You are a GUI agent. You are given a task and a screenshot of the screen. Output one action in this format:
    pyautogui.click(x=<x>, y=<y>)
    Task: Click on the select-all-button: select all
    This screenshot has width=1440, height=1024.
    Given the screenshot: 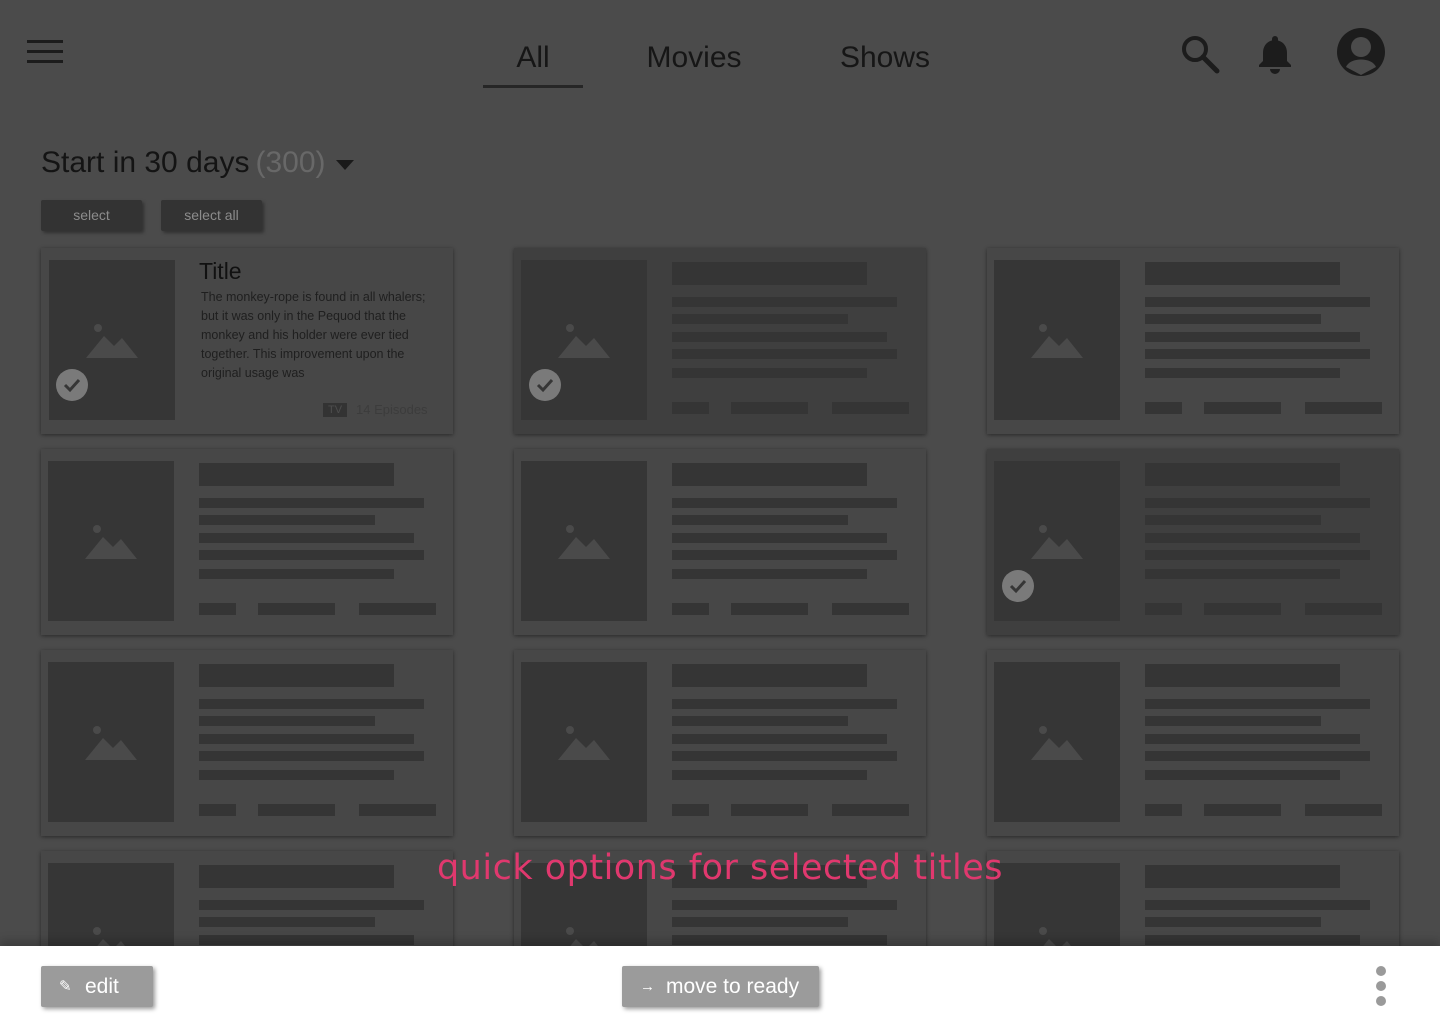 What is the action you would take?
    pyautogui.click(x=211, y=215)
    